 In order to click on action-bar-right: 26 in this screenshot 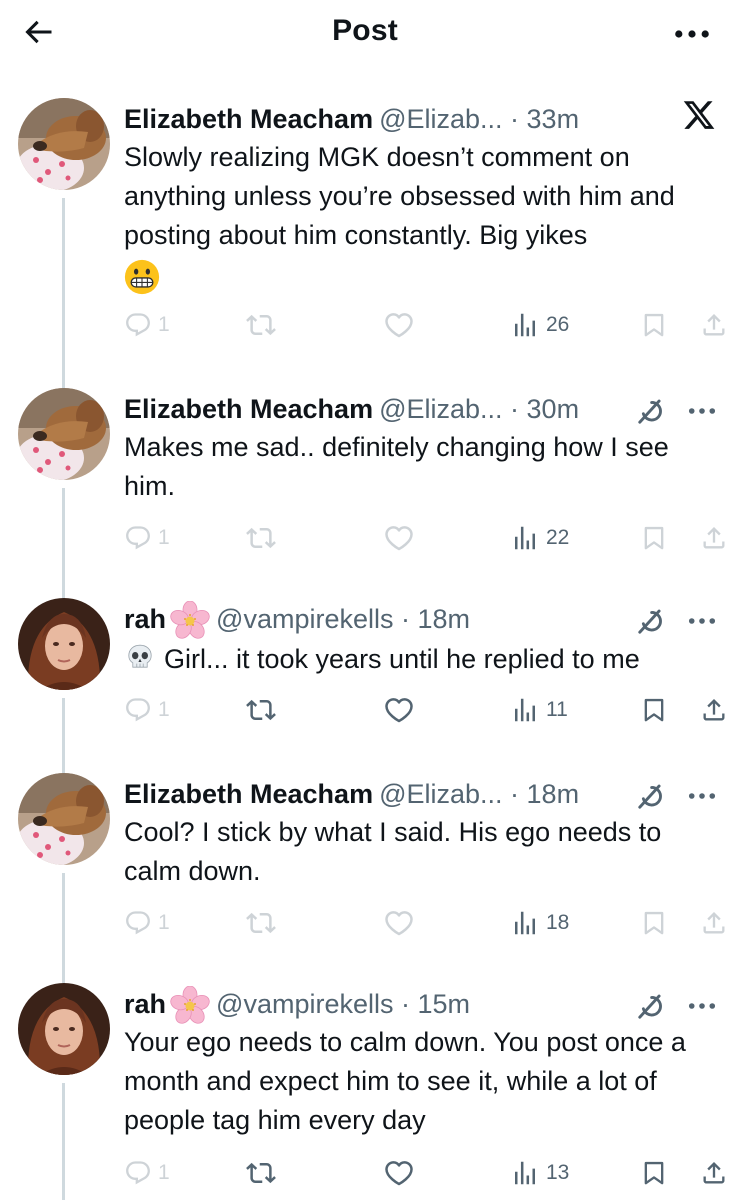, I will do `click(427, 325)`.